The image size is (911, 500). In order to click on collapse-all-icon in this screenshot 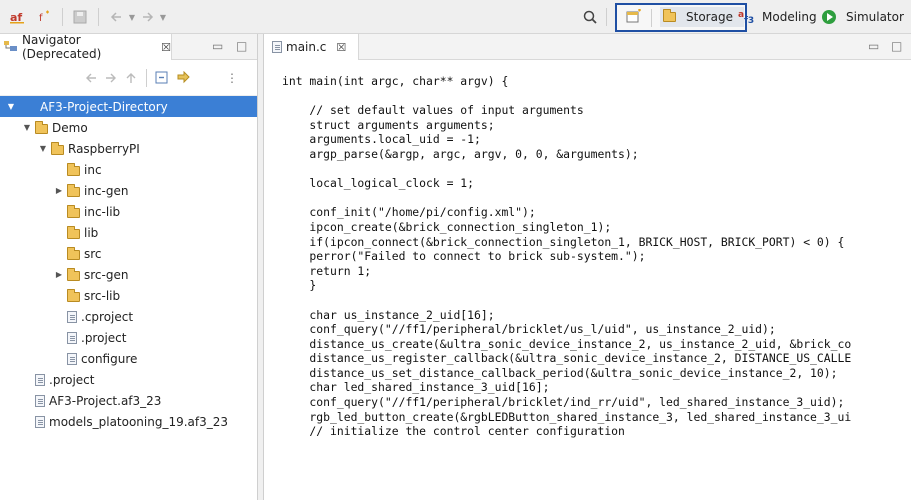, I will do `click(162, 78)`.